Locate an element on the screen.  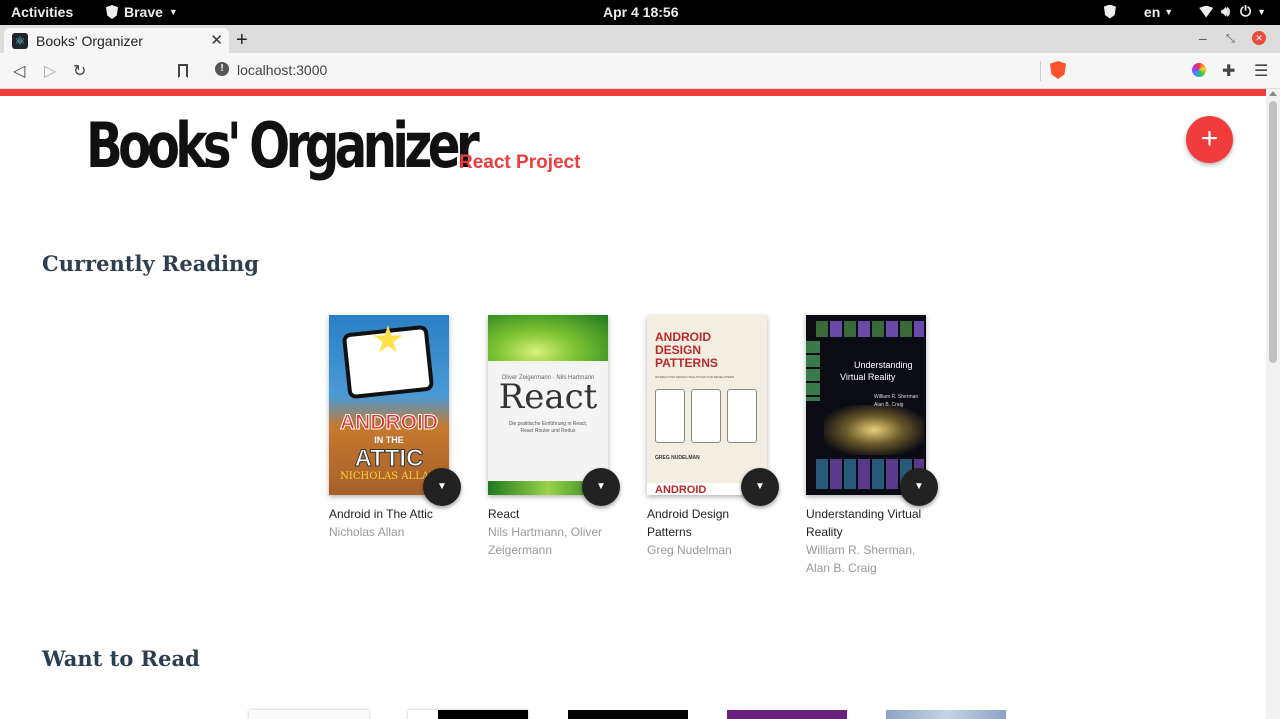
page-title: Books' Organizer is located at coordinates (283, 145).